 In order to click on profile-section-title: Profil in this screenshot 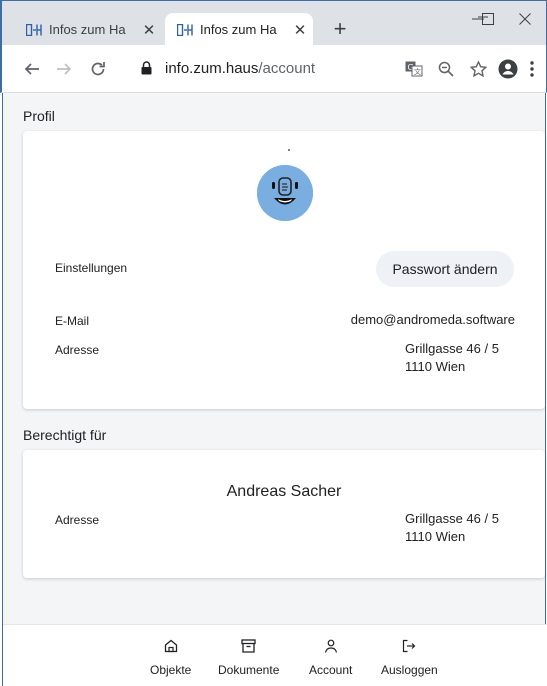, I will do `click(39, 116)`.